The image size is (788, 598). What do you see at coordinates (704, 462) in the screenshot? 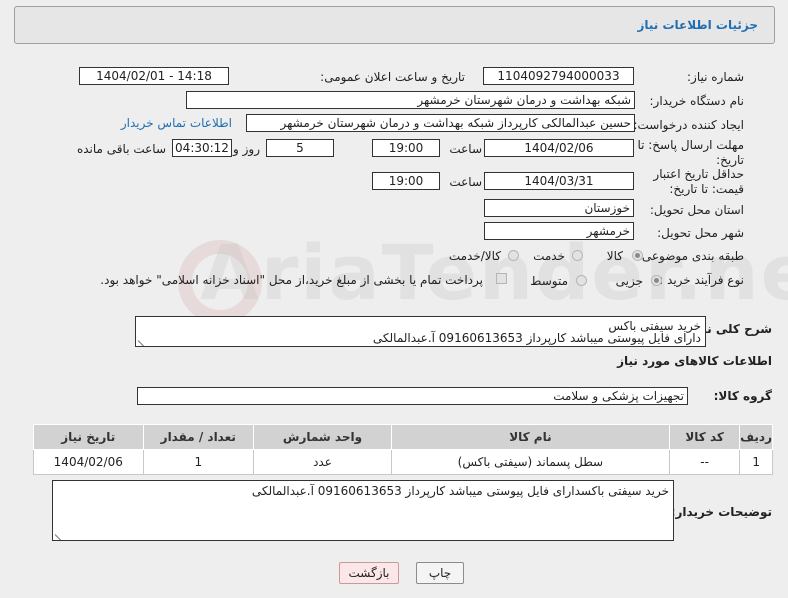
I see `cell-goods-code: --` at bounding box center [704, 462].